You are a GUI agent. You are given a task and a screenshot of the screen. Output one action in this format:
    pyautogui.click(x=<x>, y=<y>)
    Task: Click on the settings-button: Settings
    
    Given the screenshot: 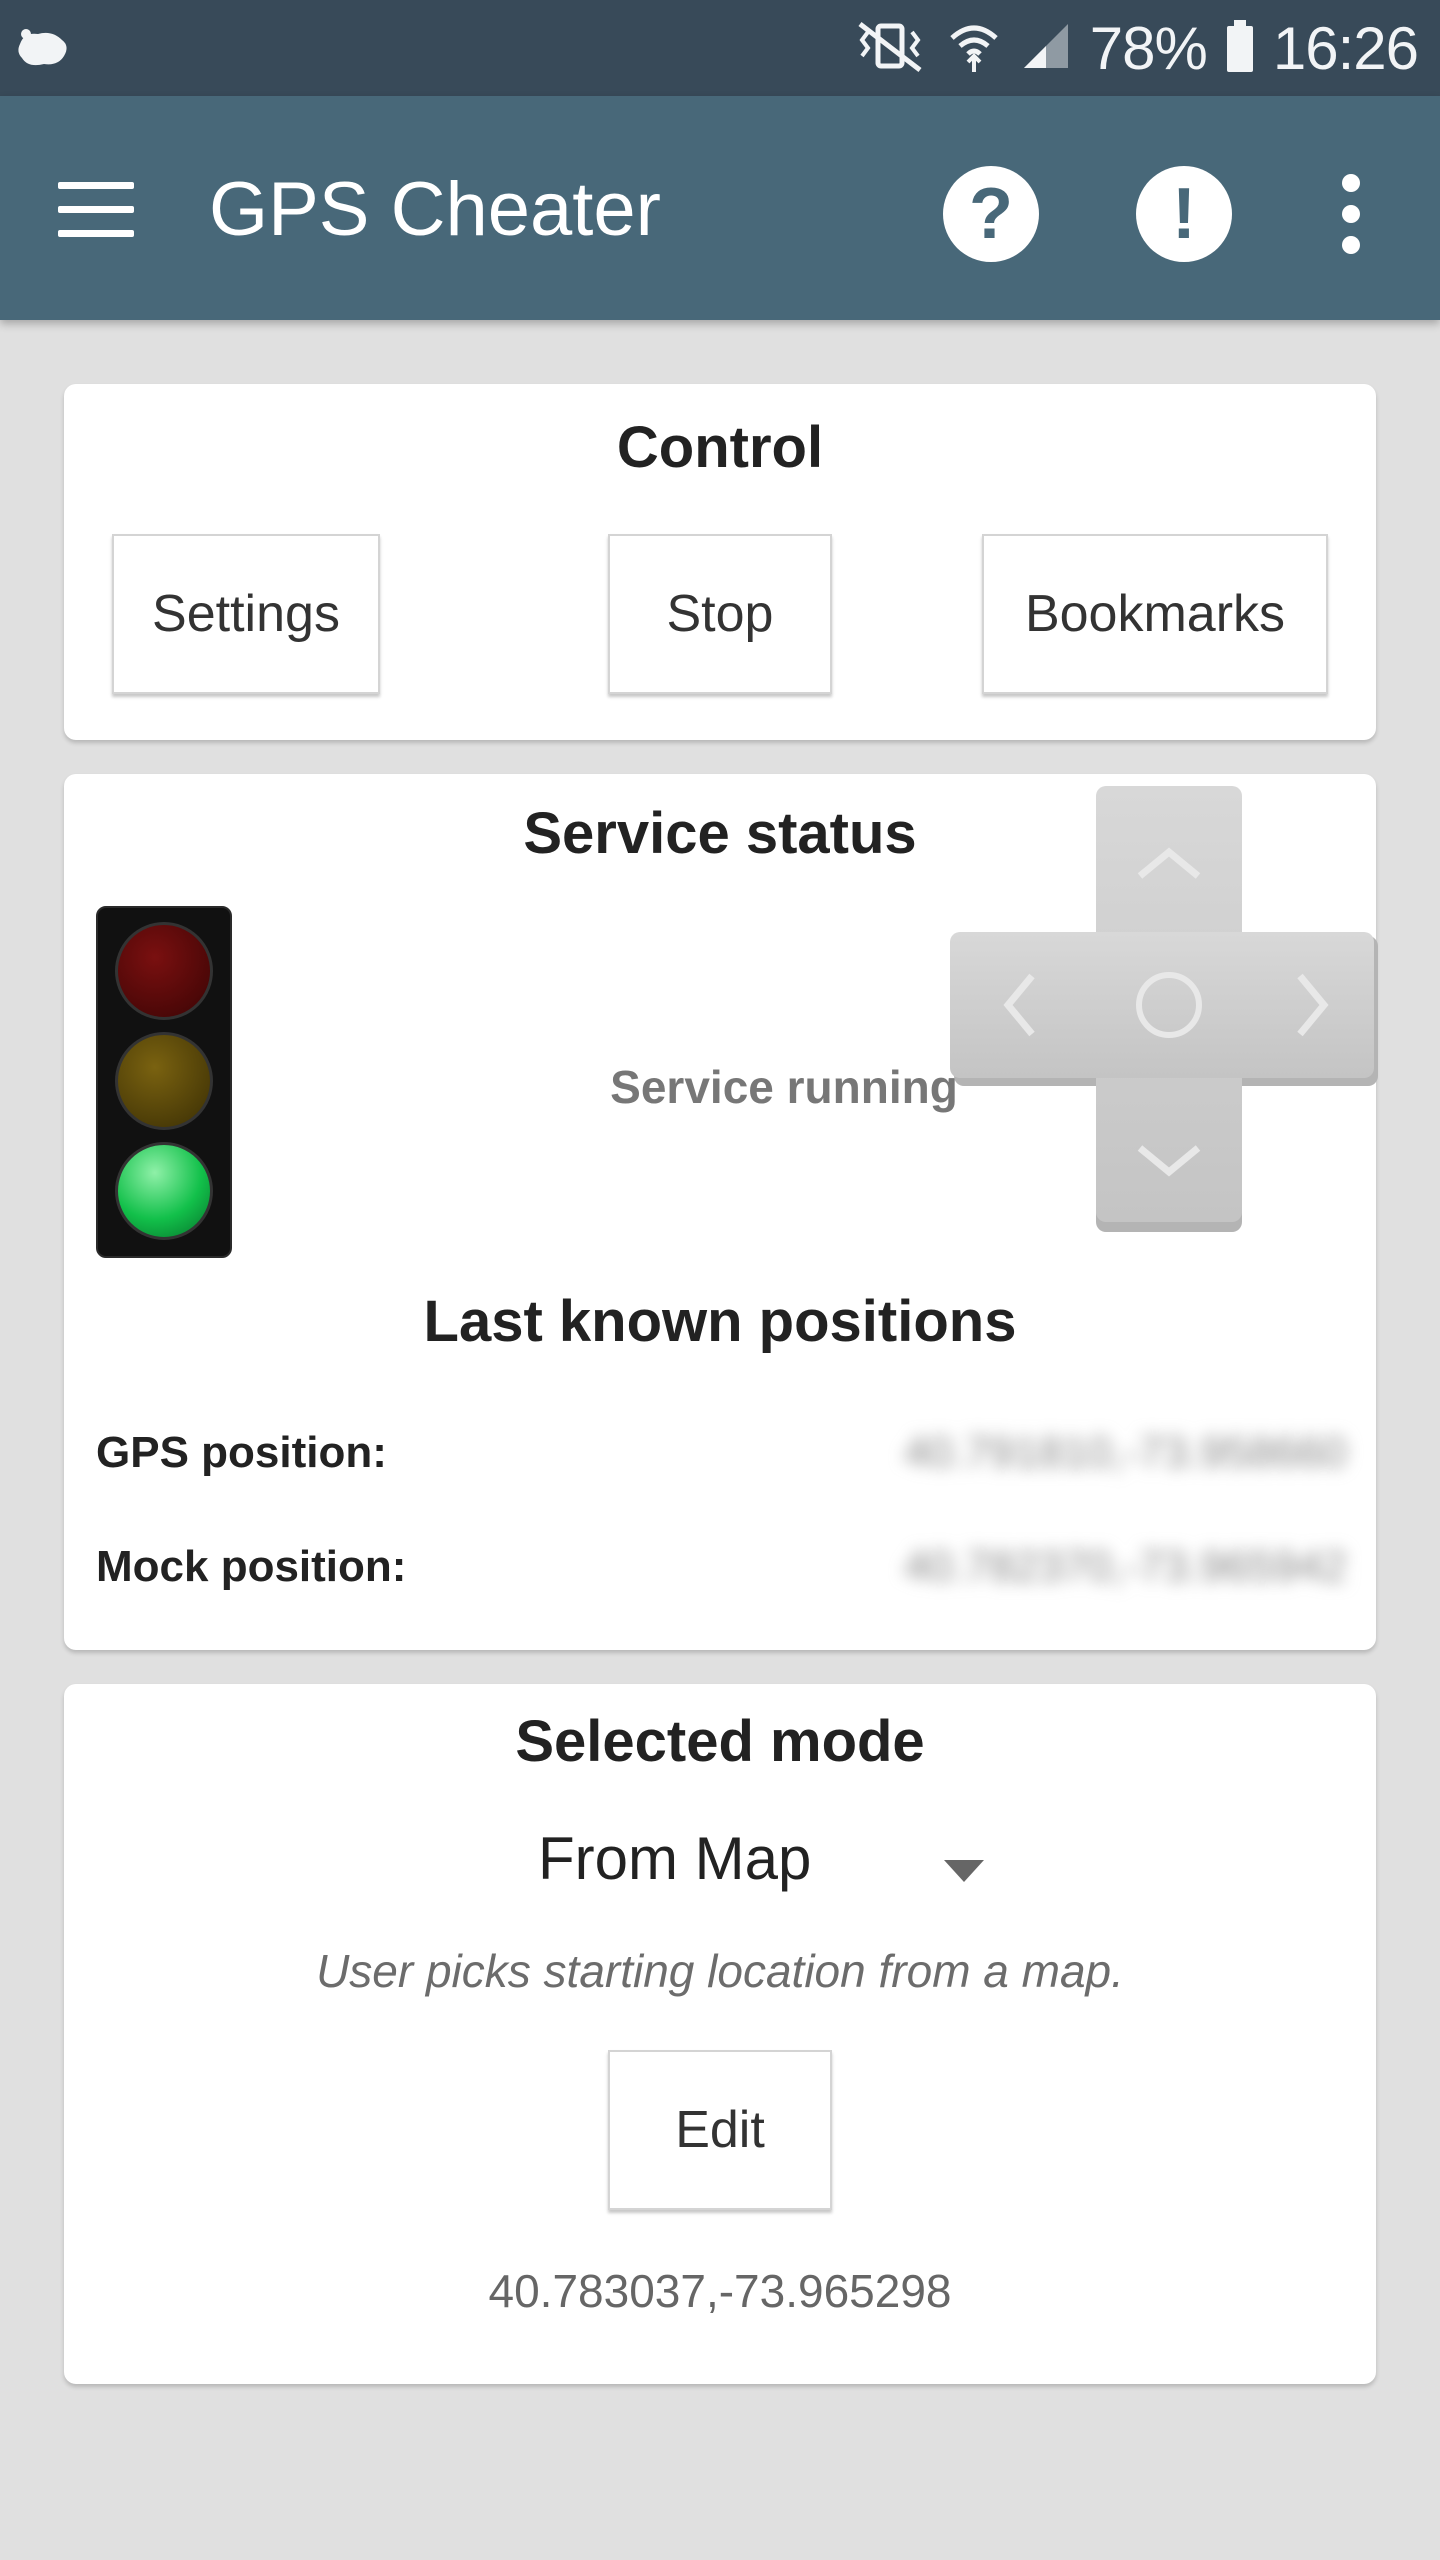 What is the action you would take?
    pyautogui.click(x=246, y=614)
    